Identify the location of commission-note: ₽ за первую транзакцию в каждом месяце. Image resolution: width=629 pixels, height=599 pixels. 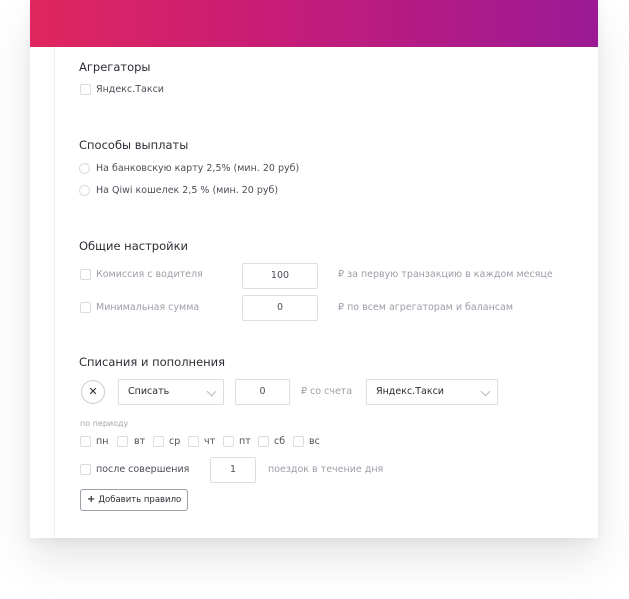
(445, 274).